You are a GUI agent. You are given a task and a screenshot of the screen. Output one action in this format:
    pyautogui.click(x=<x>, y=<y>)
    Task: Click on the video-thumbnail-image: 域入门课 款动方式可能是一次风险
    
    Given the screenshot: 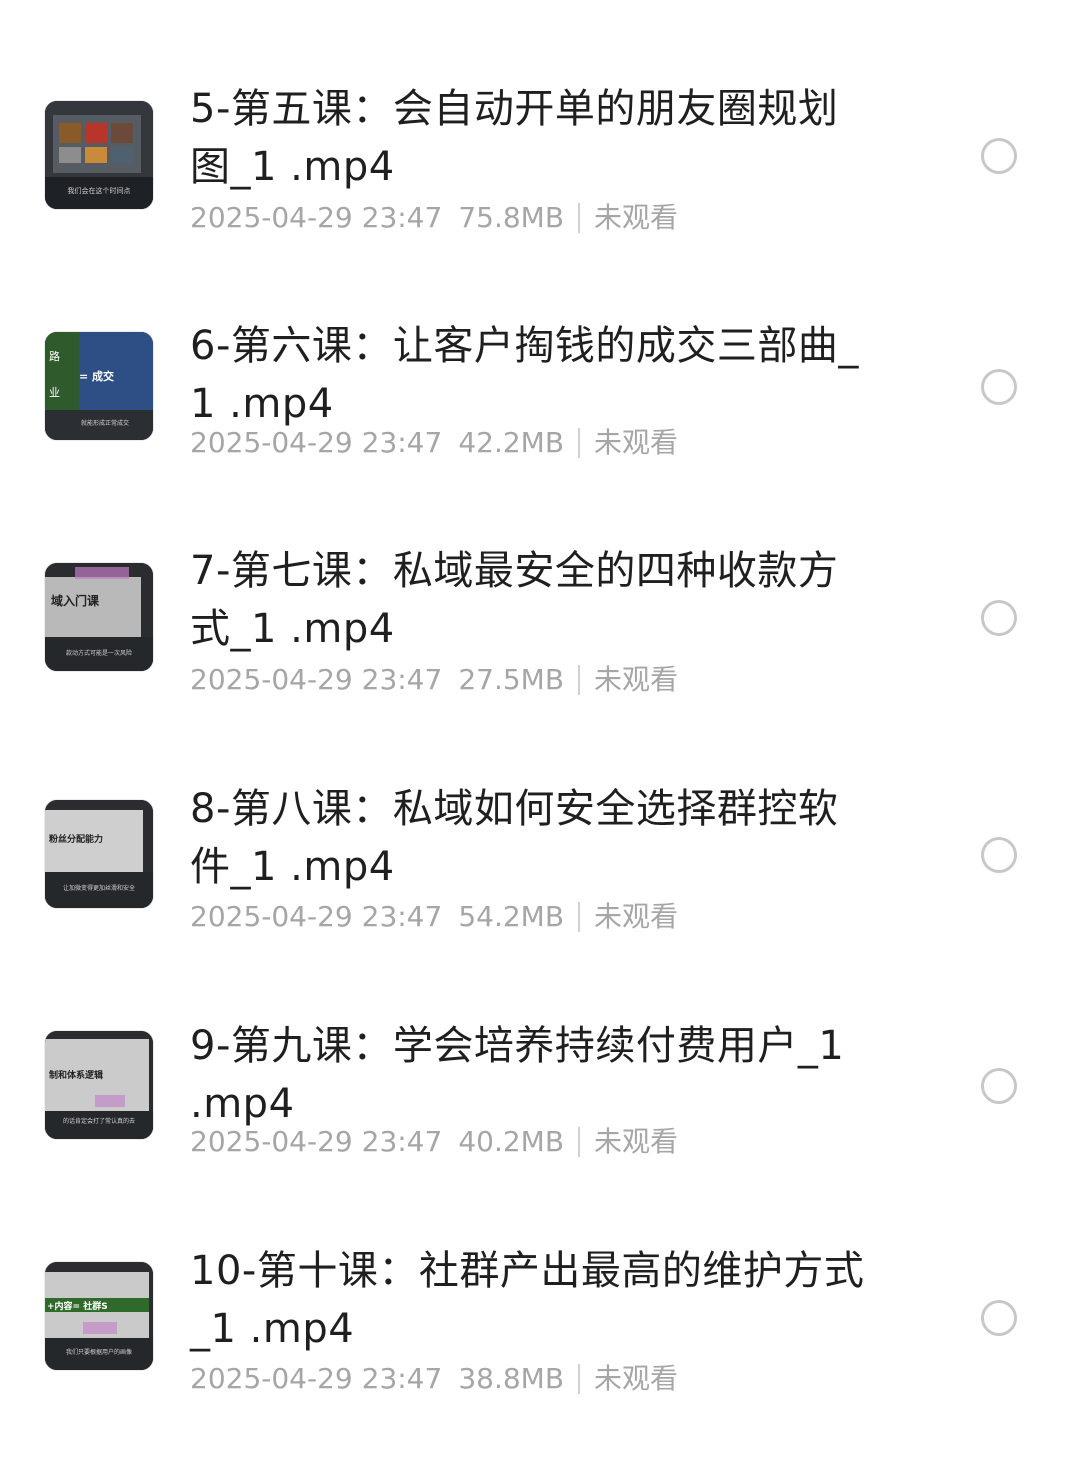 What is the action you would take?
    pyautogui.click(x=99, y=617)
    